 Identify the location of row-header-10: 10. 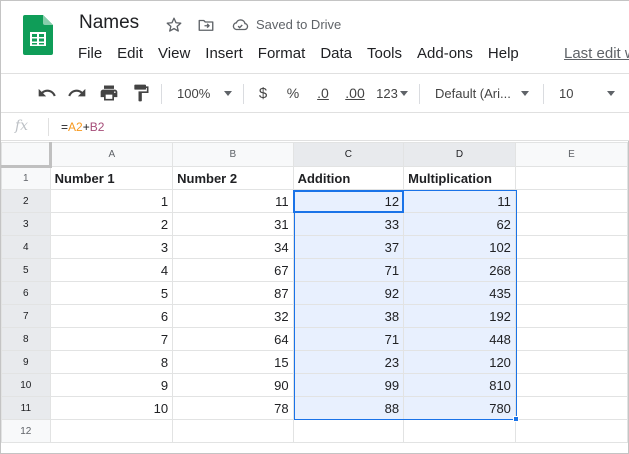
(26, 385).